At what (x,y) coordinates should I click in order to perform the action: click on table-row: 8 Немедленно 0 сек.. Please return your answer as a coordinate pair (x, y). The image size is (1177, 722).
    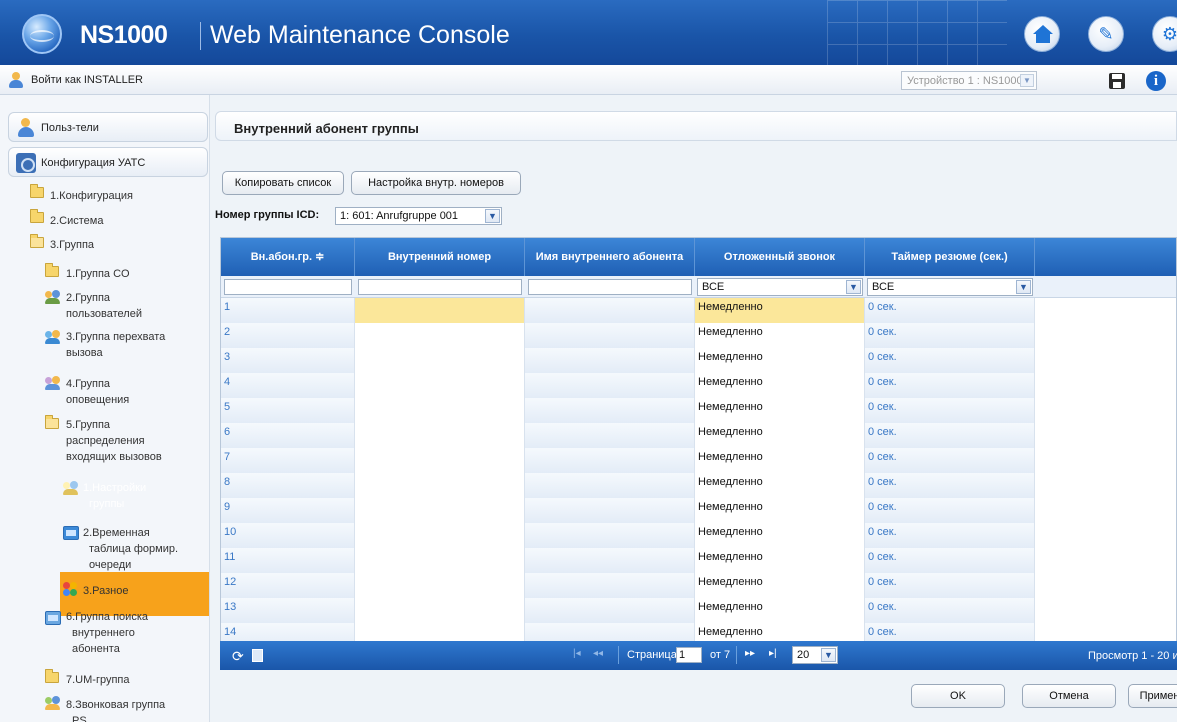
    Looking at the image, I should click on (698, 486).